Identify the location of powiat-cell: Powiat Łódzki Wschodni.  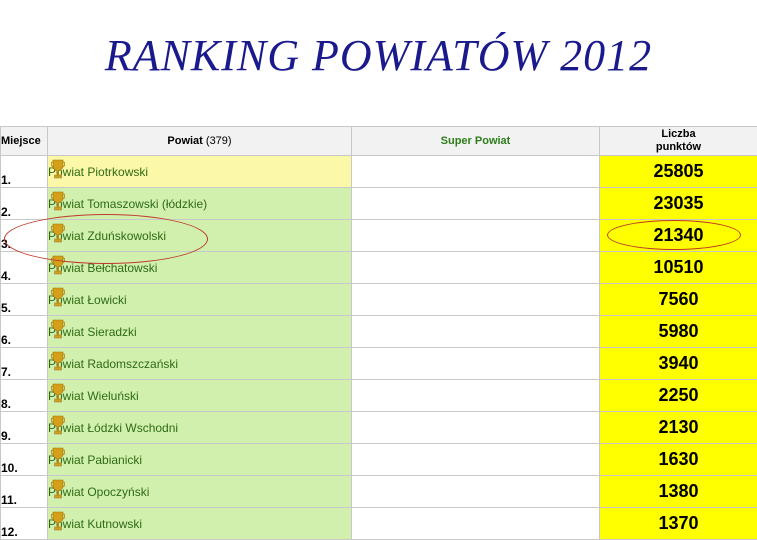
(200, 428).